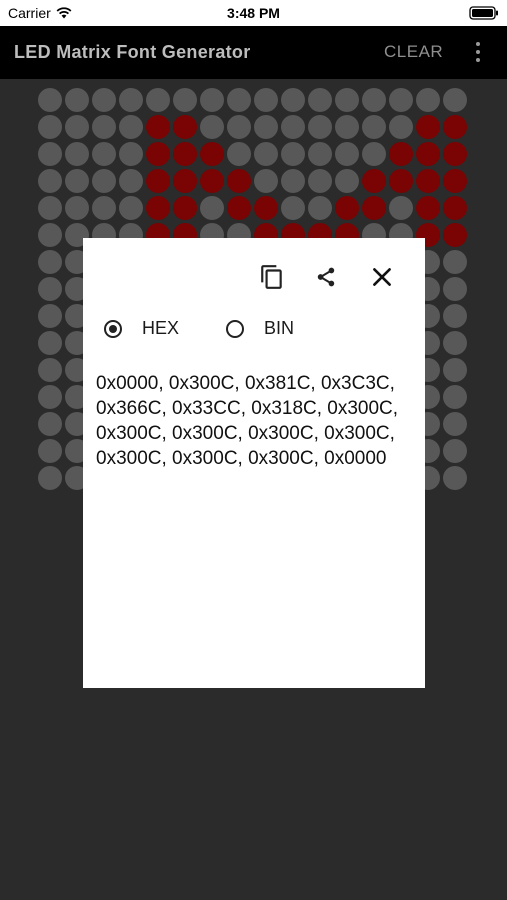 This screenshot has width=507, height=900. What do you see at coordinates (478, 52) in the screenshot?
I see `more-menu-icon` at bounding box center [478, 52].